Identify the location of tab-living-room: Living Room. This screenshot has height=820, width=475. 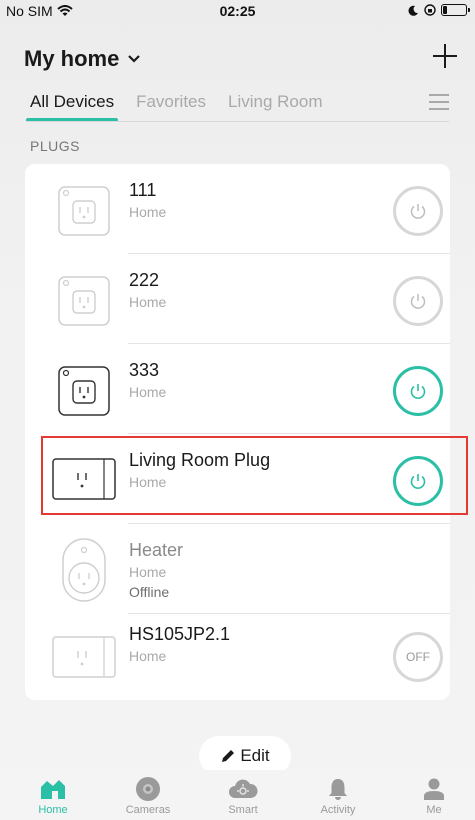
(275, 107).